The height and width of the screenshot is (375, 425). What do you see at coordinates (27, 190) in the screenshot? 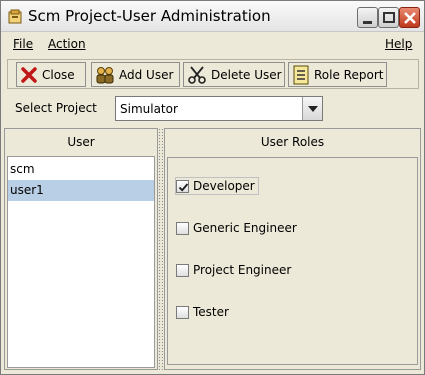
I see `user-name: user1` at bounding box center [27, 190].